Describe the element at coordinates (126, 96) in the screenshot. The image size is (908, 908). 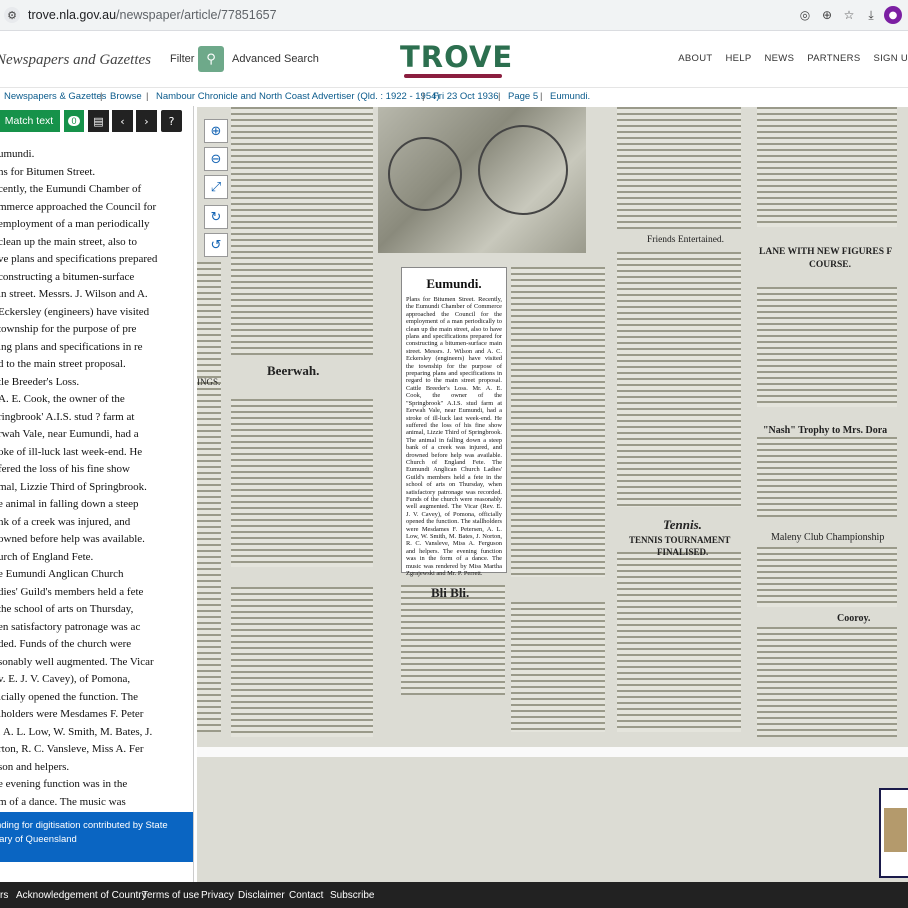
I see `breadcrumb-browse: Browse` at that location.